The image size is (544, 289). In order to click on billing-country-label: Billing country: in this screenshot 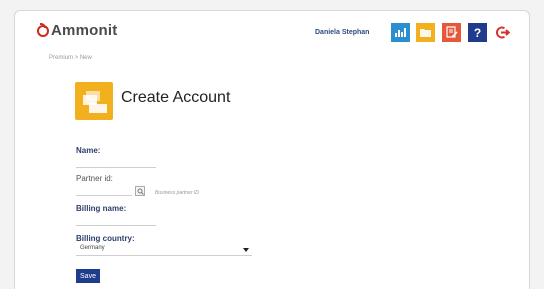, I will do `click(105, 238)`.